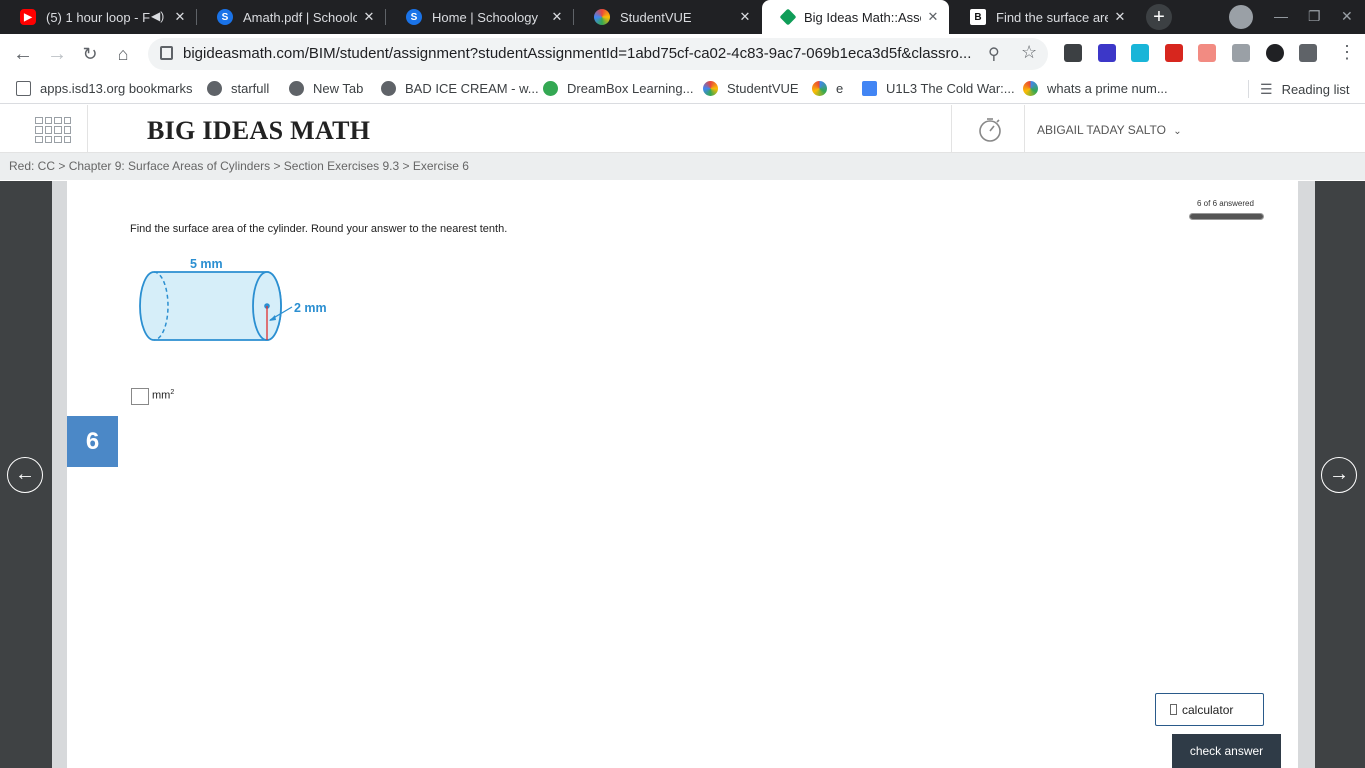 The image size is (1365, 768). What do you see at coordinates (1226, 216) in the screenshot?
I see `progress-fill` at bounding box center [1226, 216].